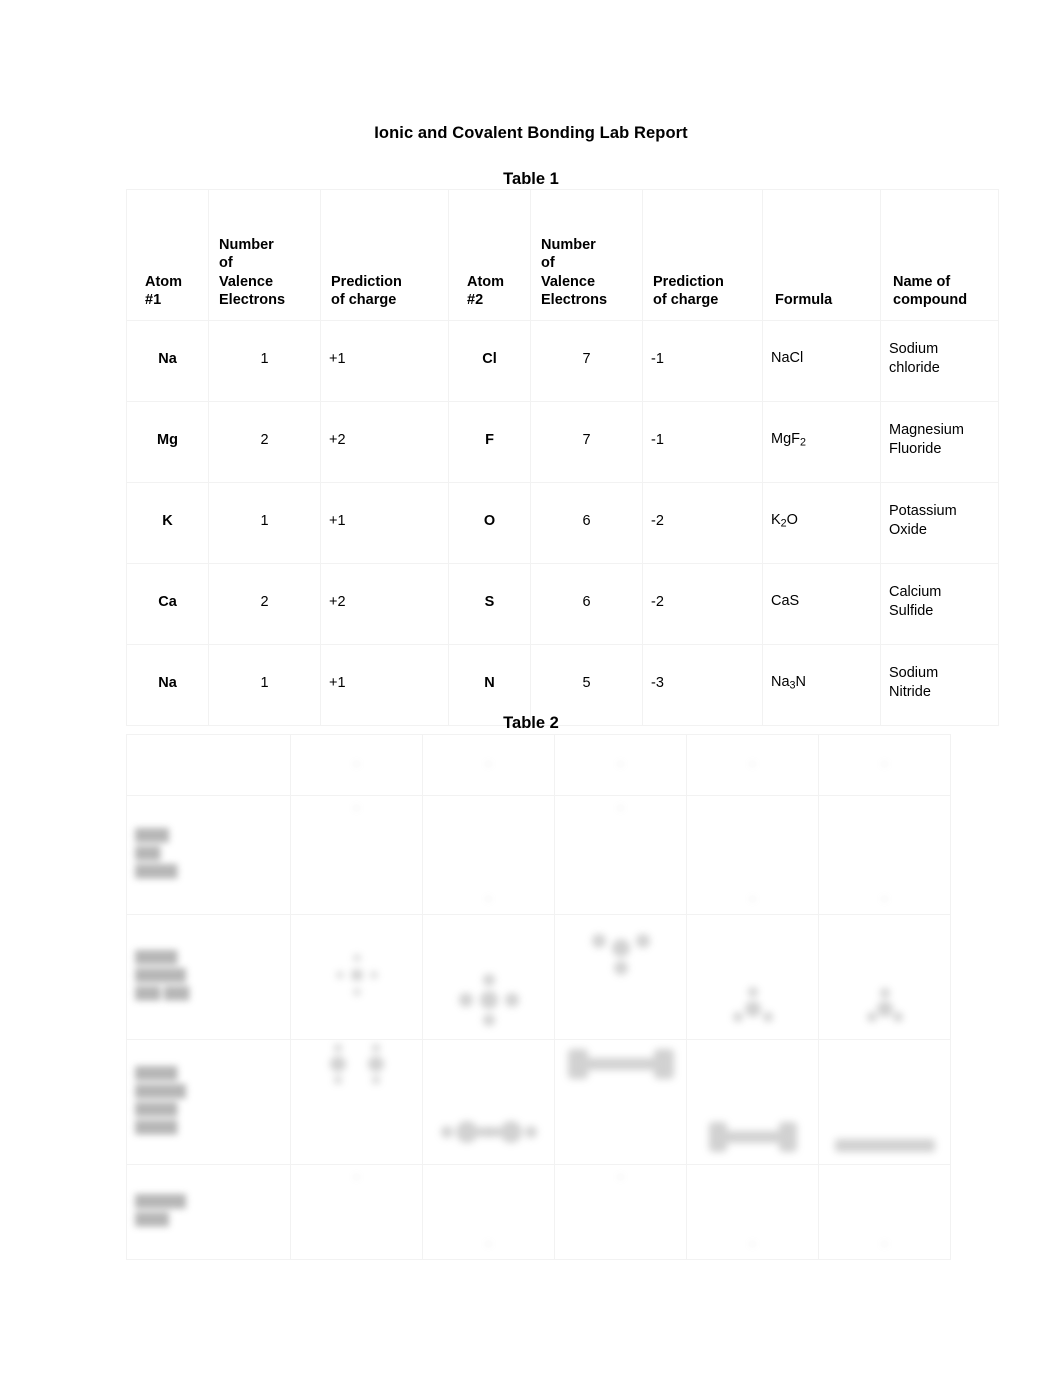 This screenshot has height=1377, width=1062. I want to click on formula-subscript: 2, so click(803, 442).